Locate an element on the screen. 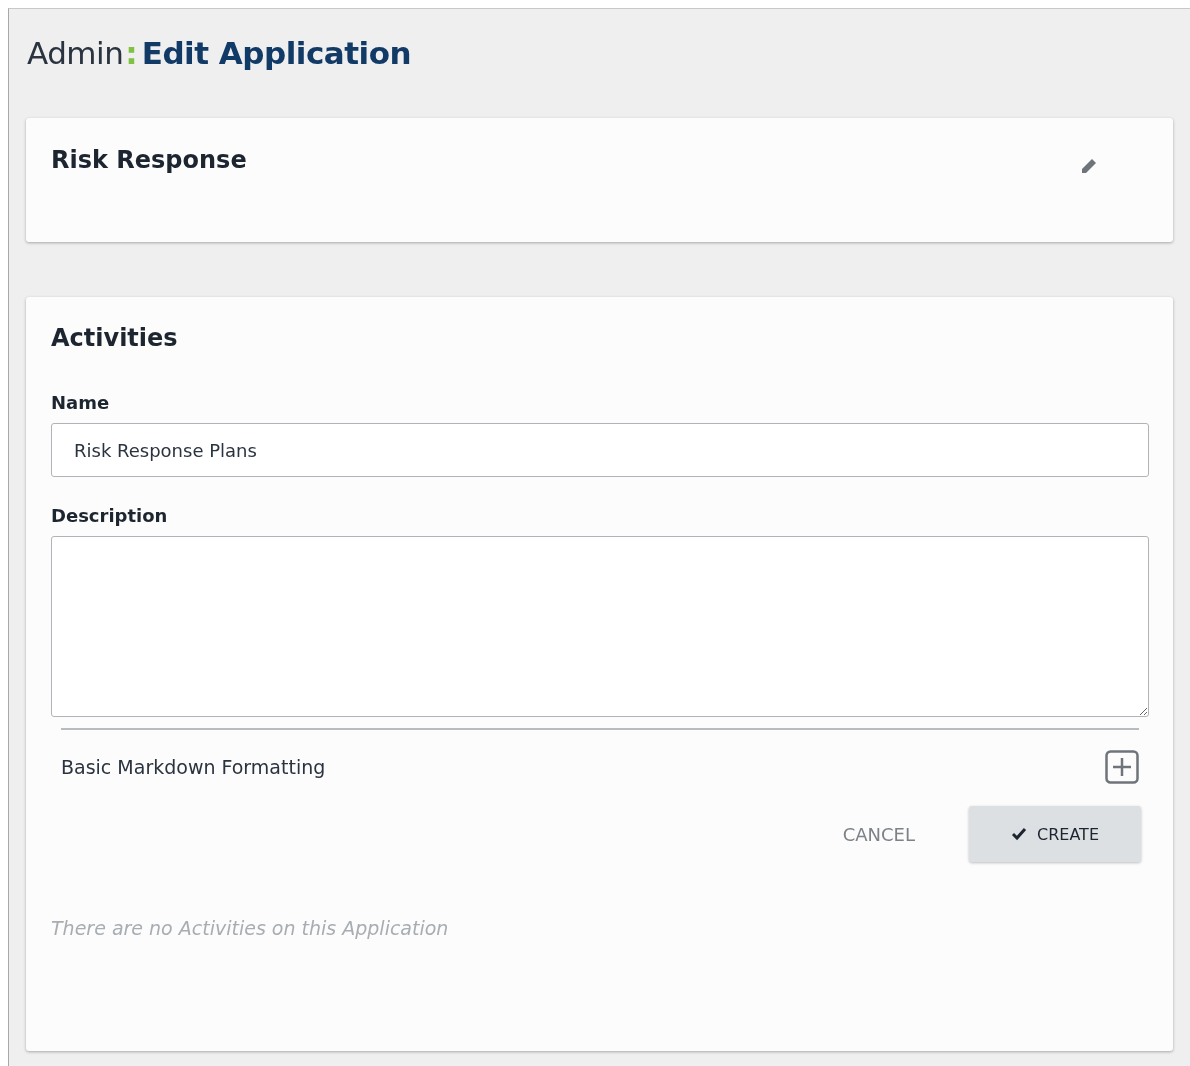 Image resolution: width=1190 pixels, height=1066 pixels. field-label: Description is located at coordinates (110, 515).